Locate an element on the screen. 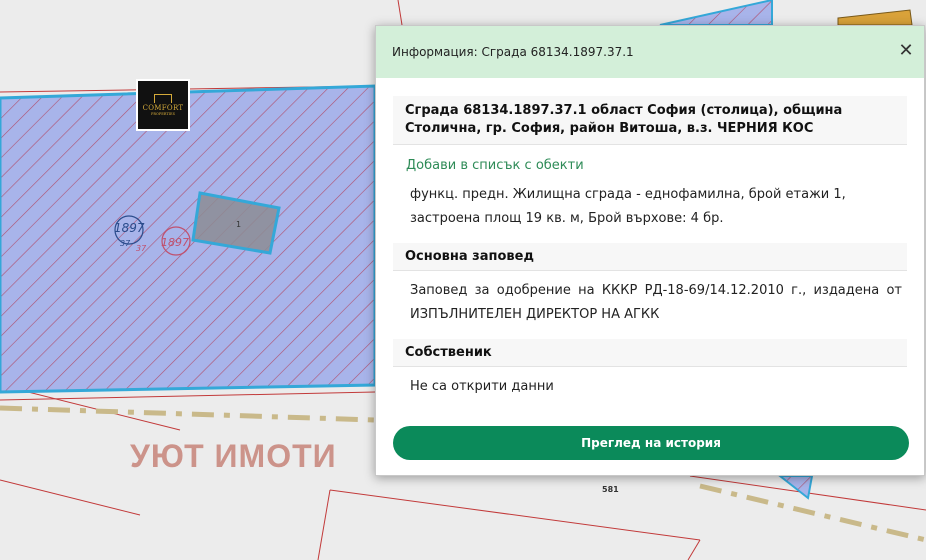 Image resolution: width=926 pixels, height=560 pixels. popup-title: Информация: Сграда 68134.1897.37.1 is located at coordinates (513, 52).